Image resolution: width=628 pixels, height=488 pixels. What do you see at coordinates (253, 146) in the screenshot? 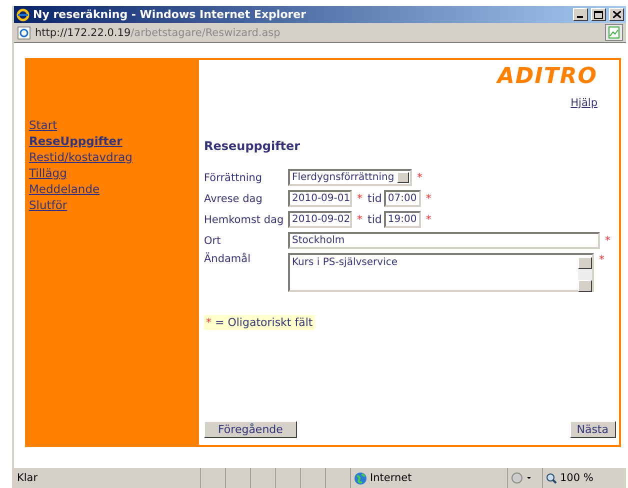
I see `form-heading: Reseuppgifter` at bounding box center [253, 146].